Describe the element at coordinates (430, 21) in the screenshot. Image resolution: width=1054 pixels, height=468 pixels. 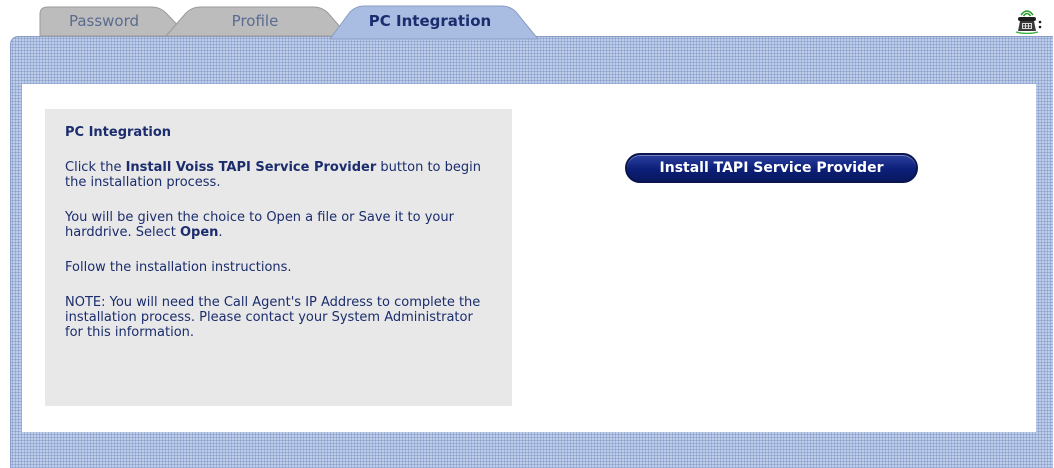
I see `tab-pc-integration-label: PC Integration` at that location.